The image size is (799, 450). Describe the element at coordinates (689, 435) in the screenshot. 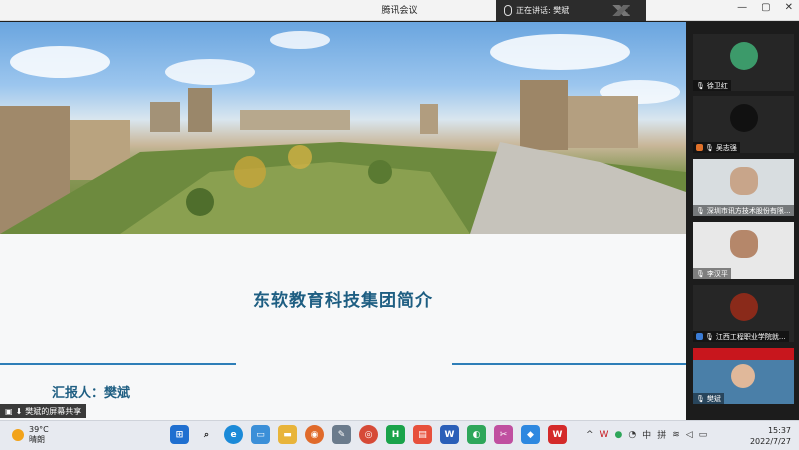

I see `speaker-icon: ◁` at that location.